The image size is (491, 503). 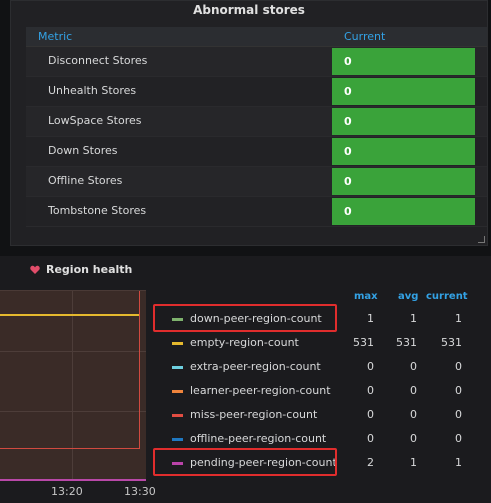 I want to click on legend-item-learner-peer-region-count: learner-peer-region-count 0 0 0, so click(x=311, y=391).